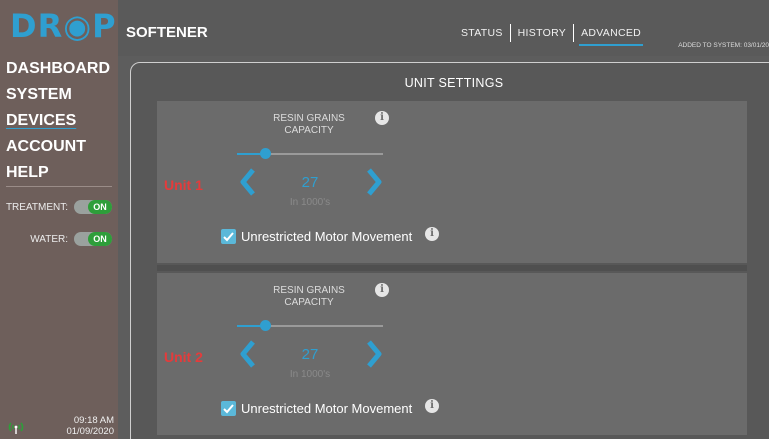 The width and height of the screenshot is (769, 439). I want to click on nav-item-help: HELP, so click(58, 173).